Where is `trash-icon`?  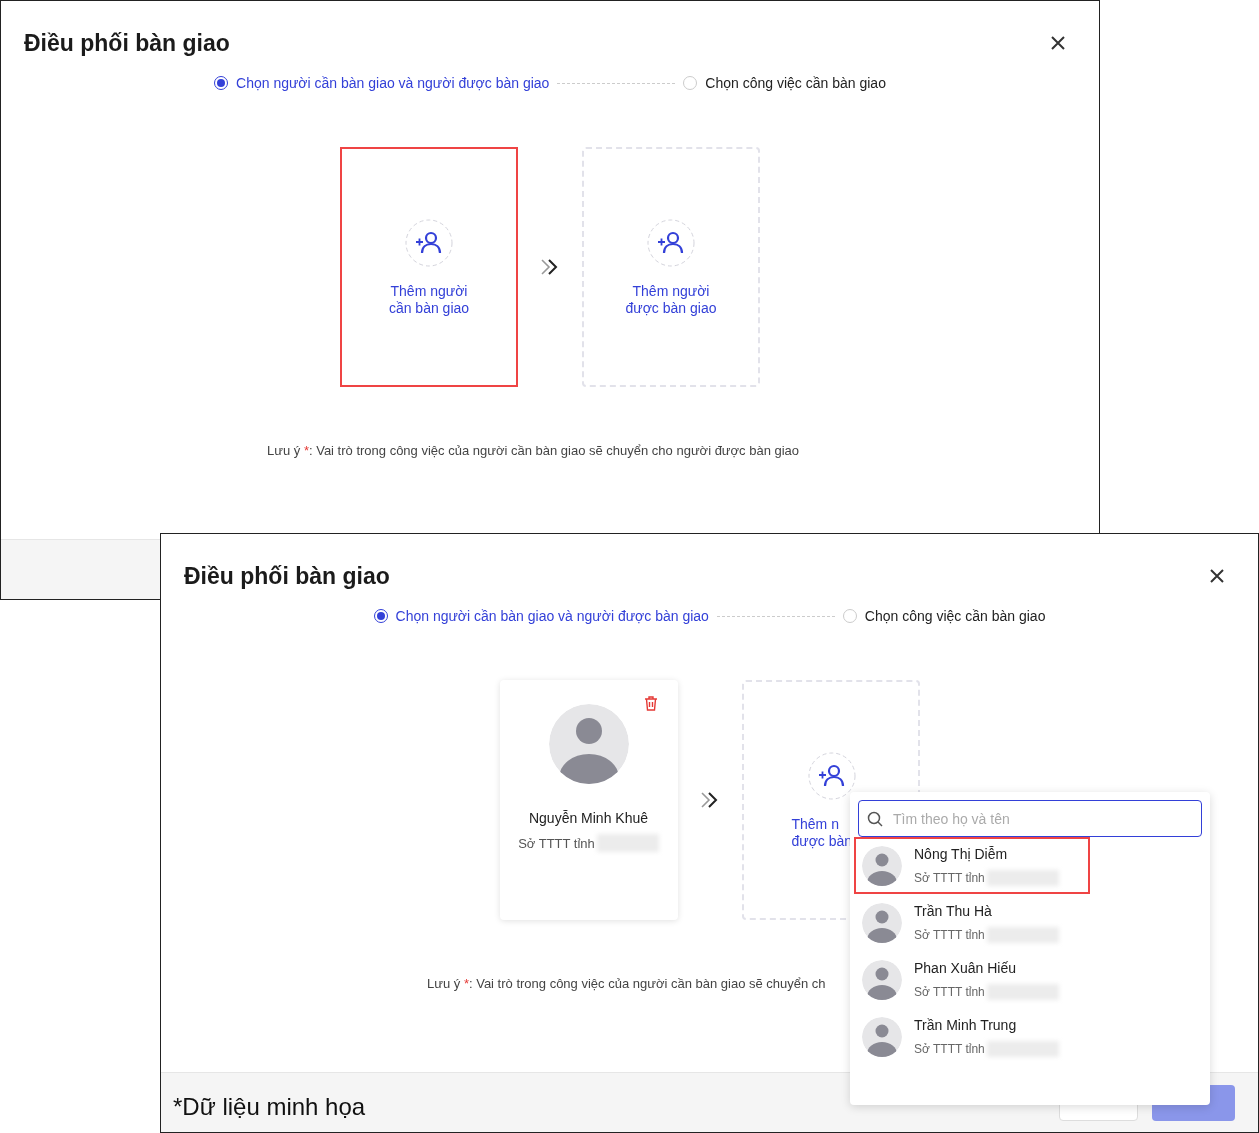 trash-icon is located at coordinates (650, 703).